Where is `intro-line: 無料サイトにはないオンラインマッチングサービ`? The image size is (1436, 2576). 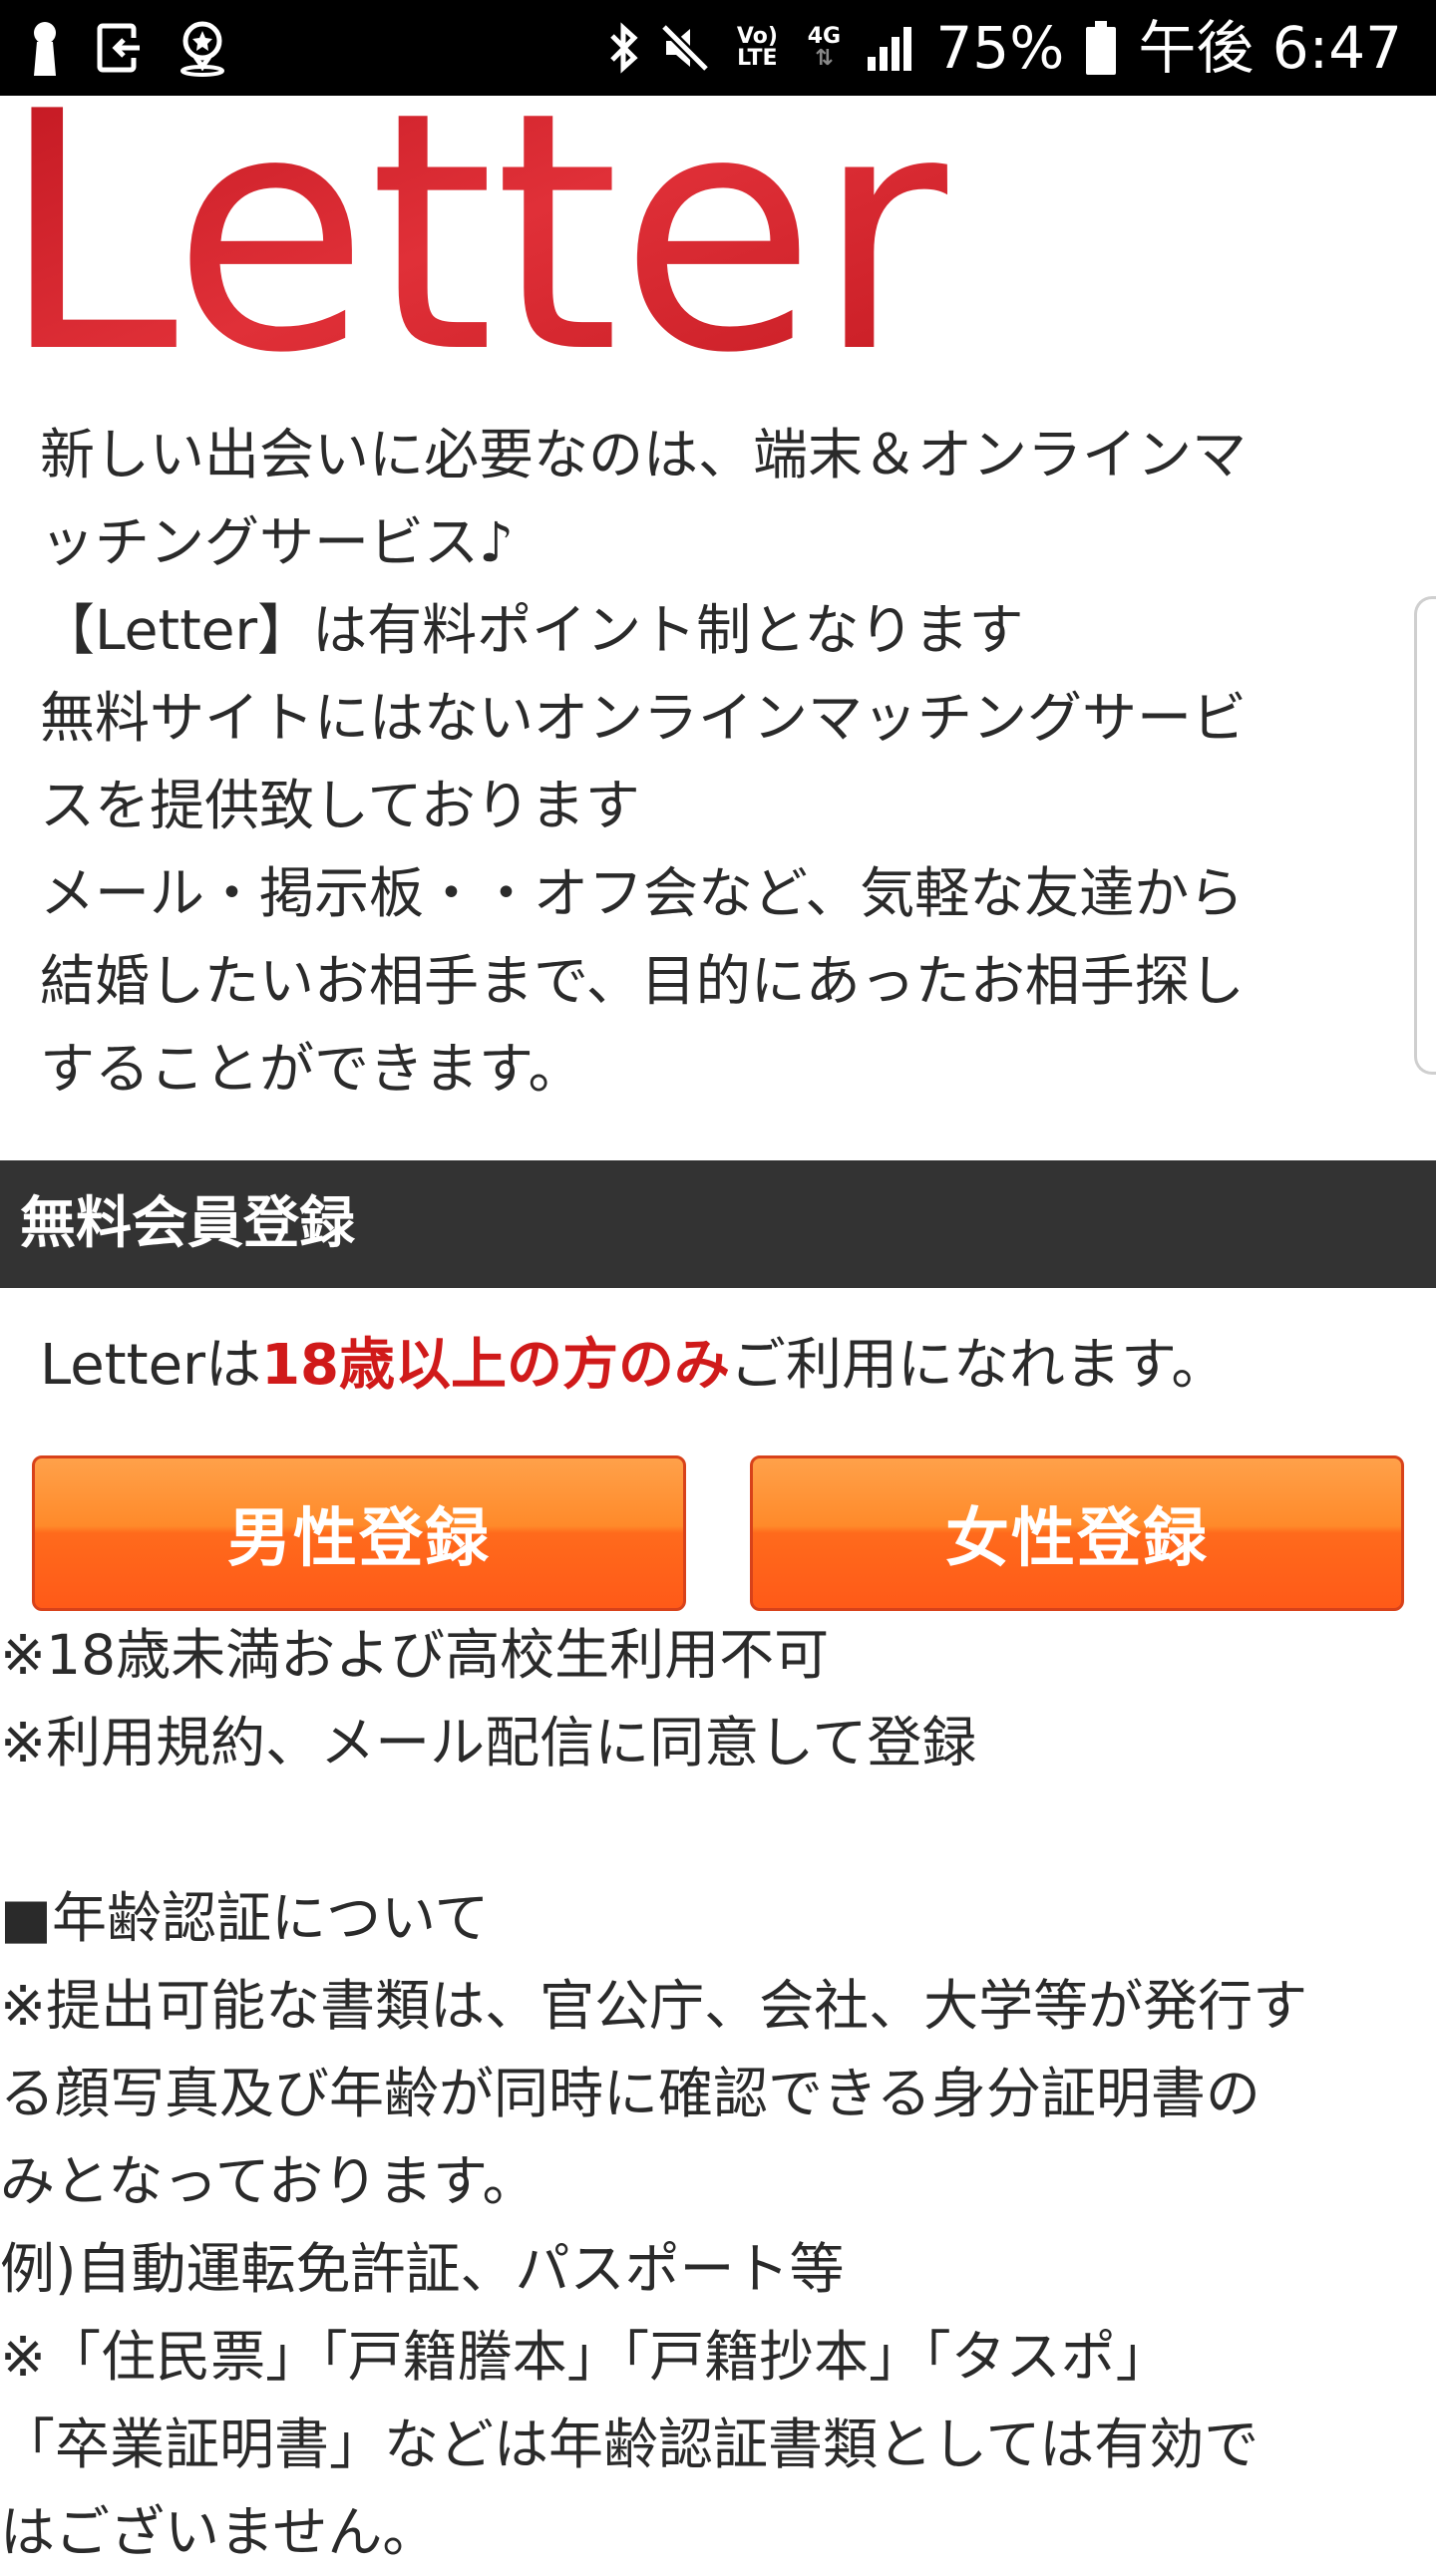
intro-line: 無料サイトにはないオンラインマッチングサービ is located at coordinates (644, 718).